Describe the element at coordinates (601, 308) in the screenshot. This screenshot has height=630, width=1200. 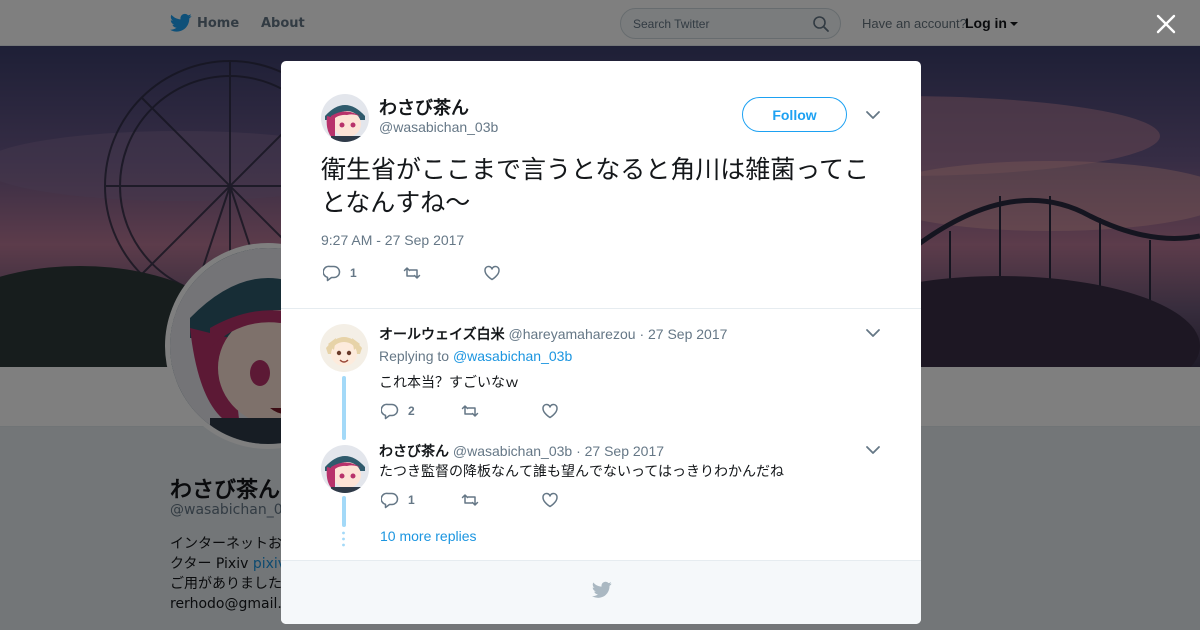
I see `separator` at that location.